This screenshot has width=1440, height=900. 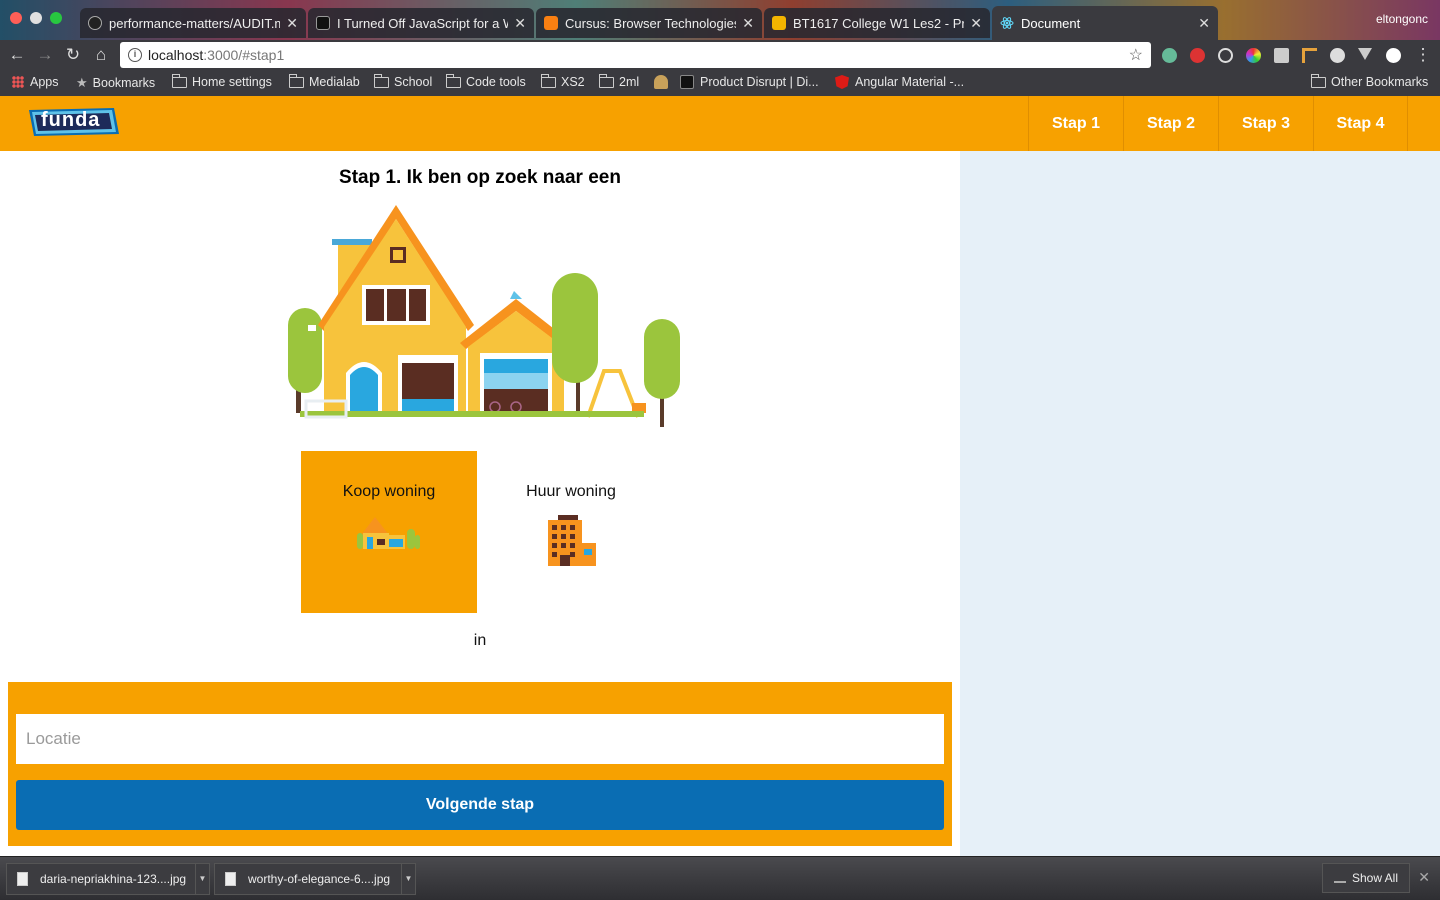 I want to click on location-form: Volgende stap, so click(x=480, y=764).